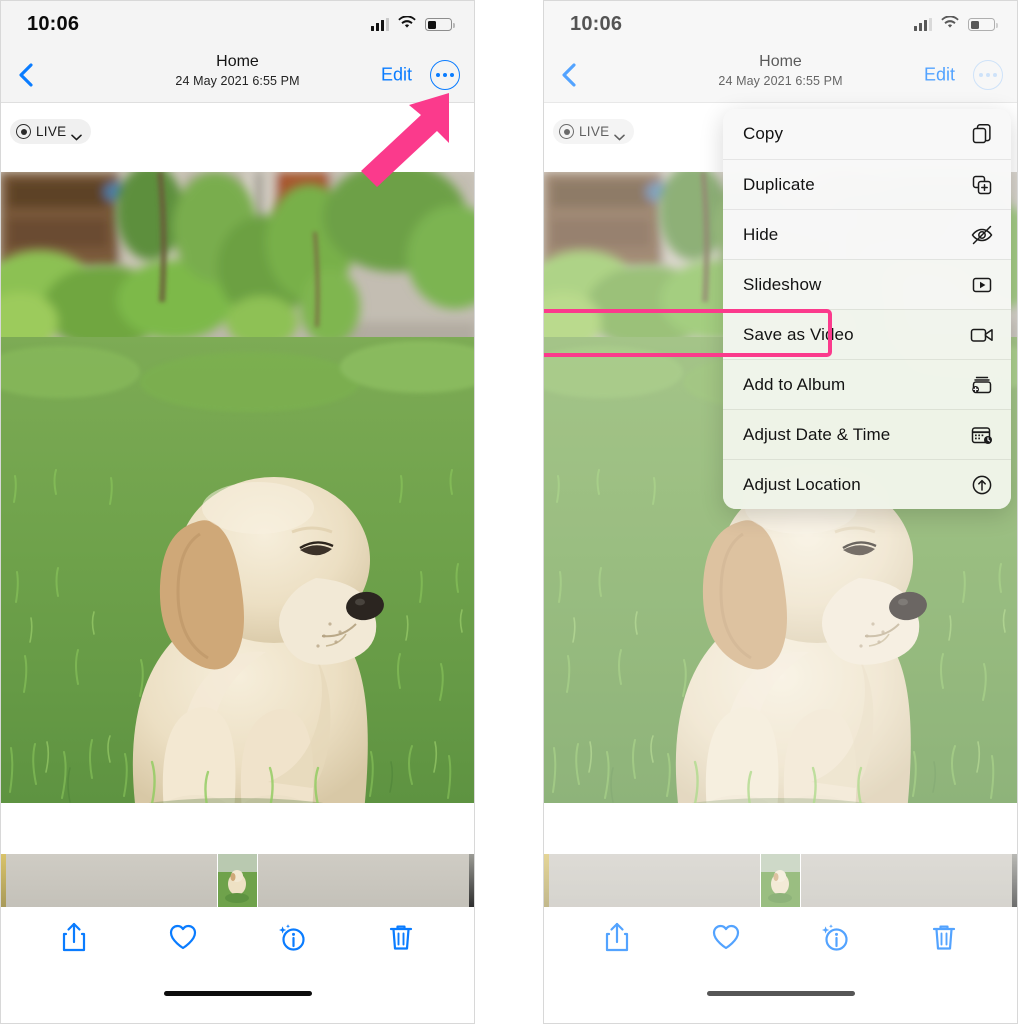  Describe the element at coordinates (794, 384) in the screenshot. I see `menu-item-label: Add to Album` at that location.